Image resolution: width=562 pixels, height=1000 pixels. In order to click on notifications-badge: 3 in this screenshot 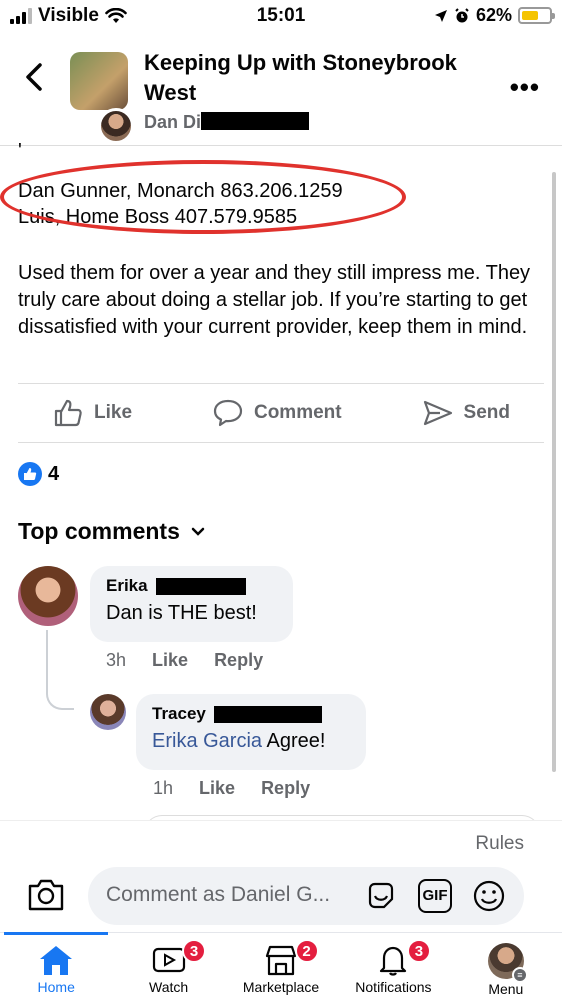, I will do `click(418, 951)`.